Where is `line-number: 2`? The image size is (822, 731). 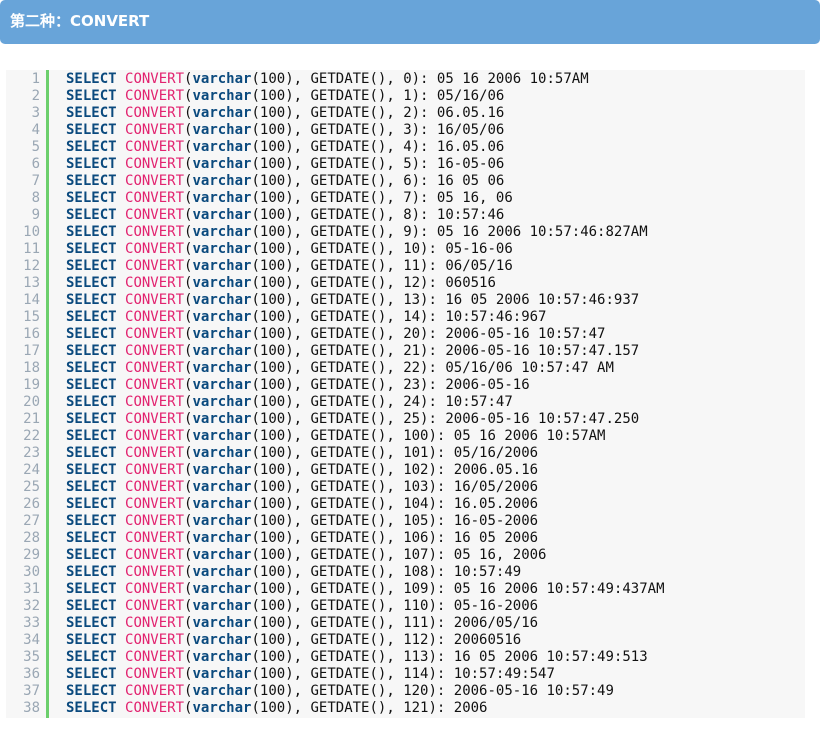 line-number: 2 is located at coordinates (35, 96).